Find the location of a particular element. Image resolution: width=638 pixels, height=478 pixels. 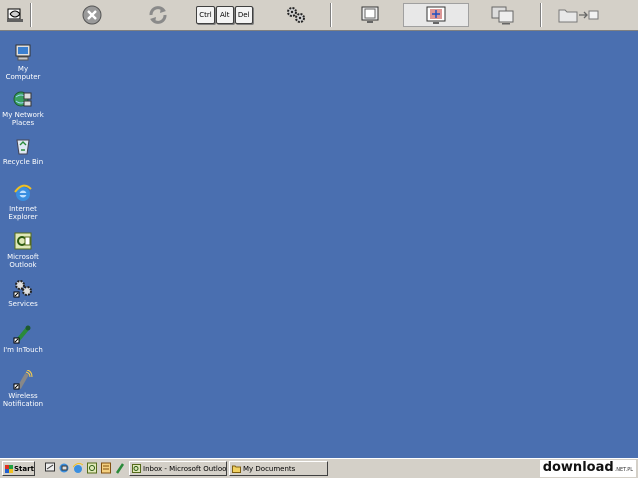

quicklaunch-desktop-icon is located at coordinates (50, 468).